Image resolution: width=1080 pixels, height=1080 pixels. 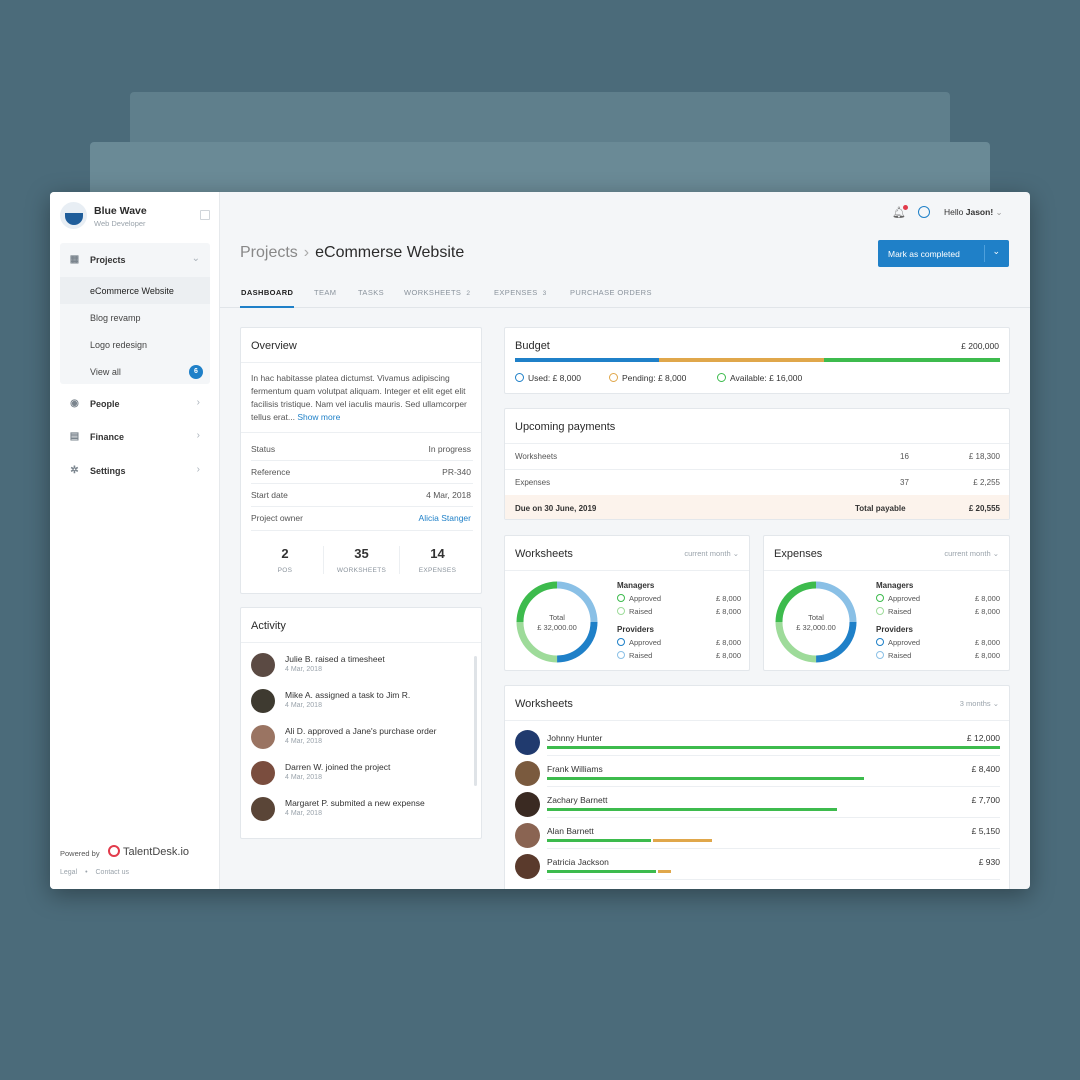 What do you see at coordinates (135, 317) in the screenshot?
I see `sidebar-subitem-blog: Blog revamp` at bounding box center [135, 317].